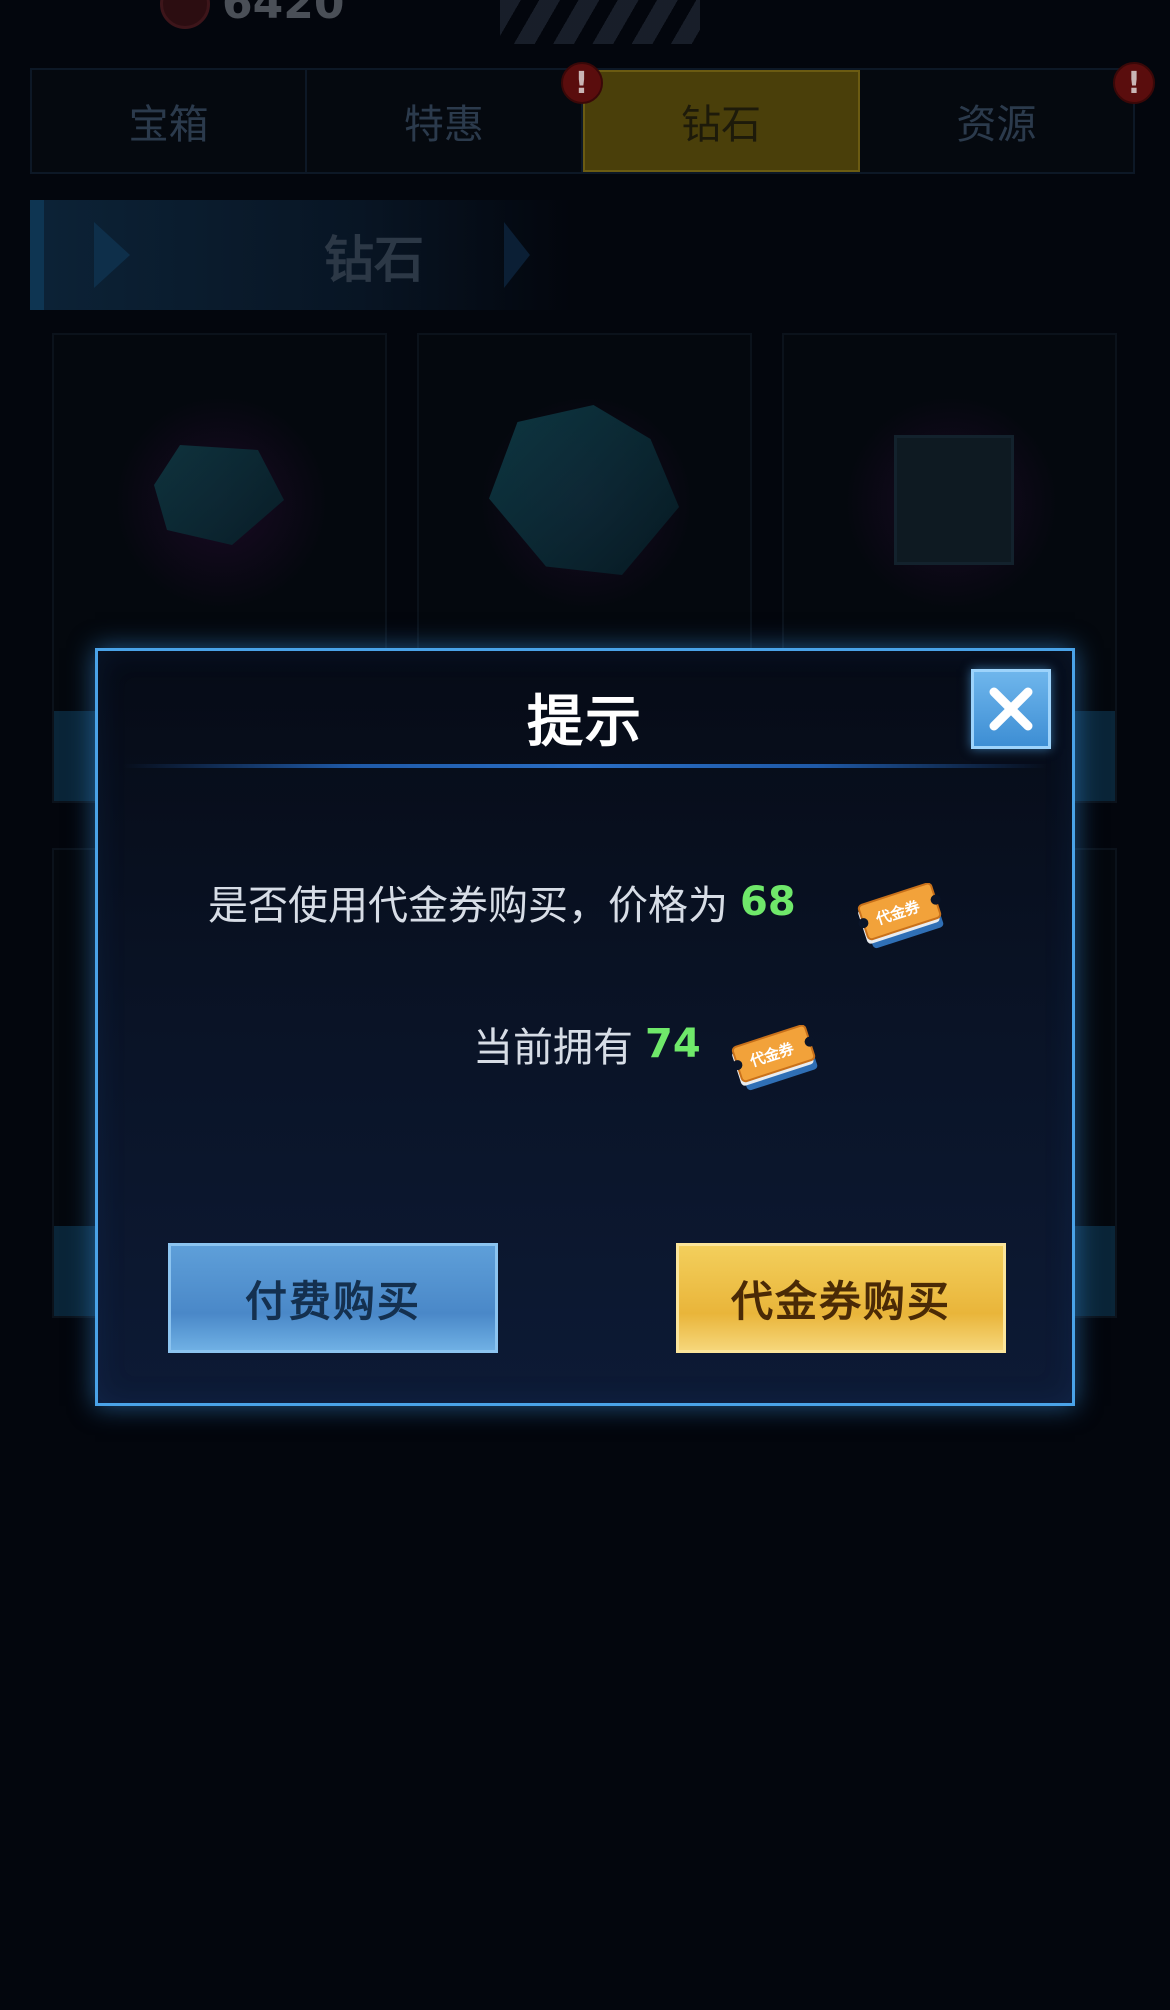 The width and height of the screenshot is (1170, 2010). I want to click on close-button, so click(1011, 709).